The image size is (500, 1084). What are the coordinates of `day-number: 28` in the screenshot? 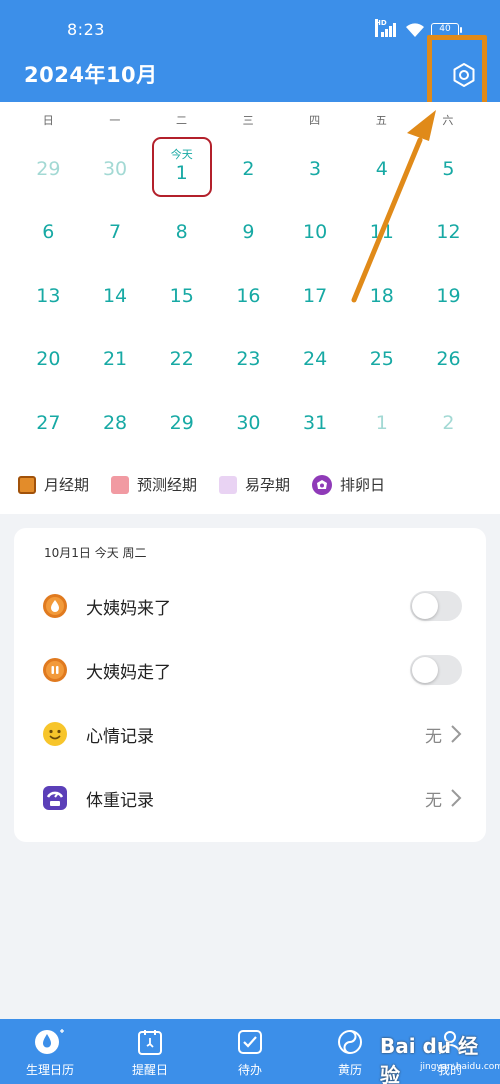 It's located at (115, 422).